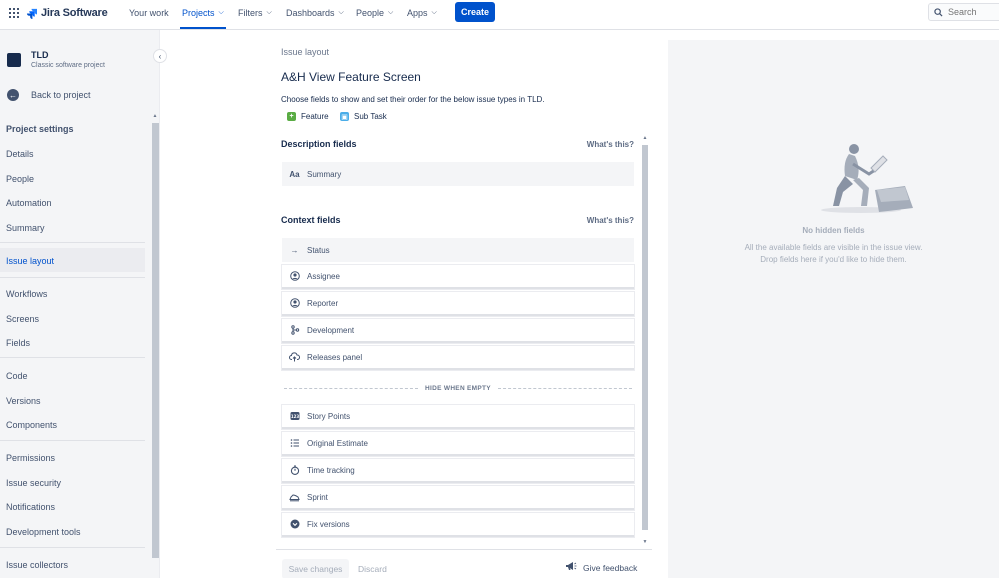  I want to click on field-development: Development, so click(458, 331).